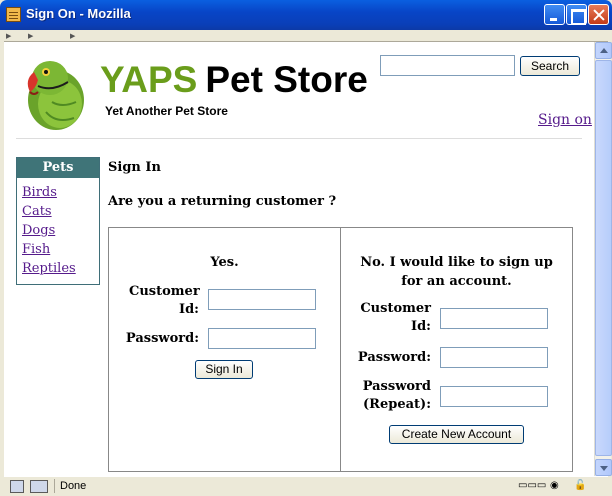  I want to click on progress-meter-icon: ▭▭▭, so click(532, 485).